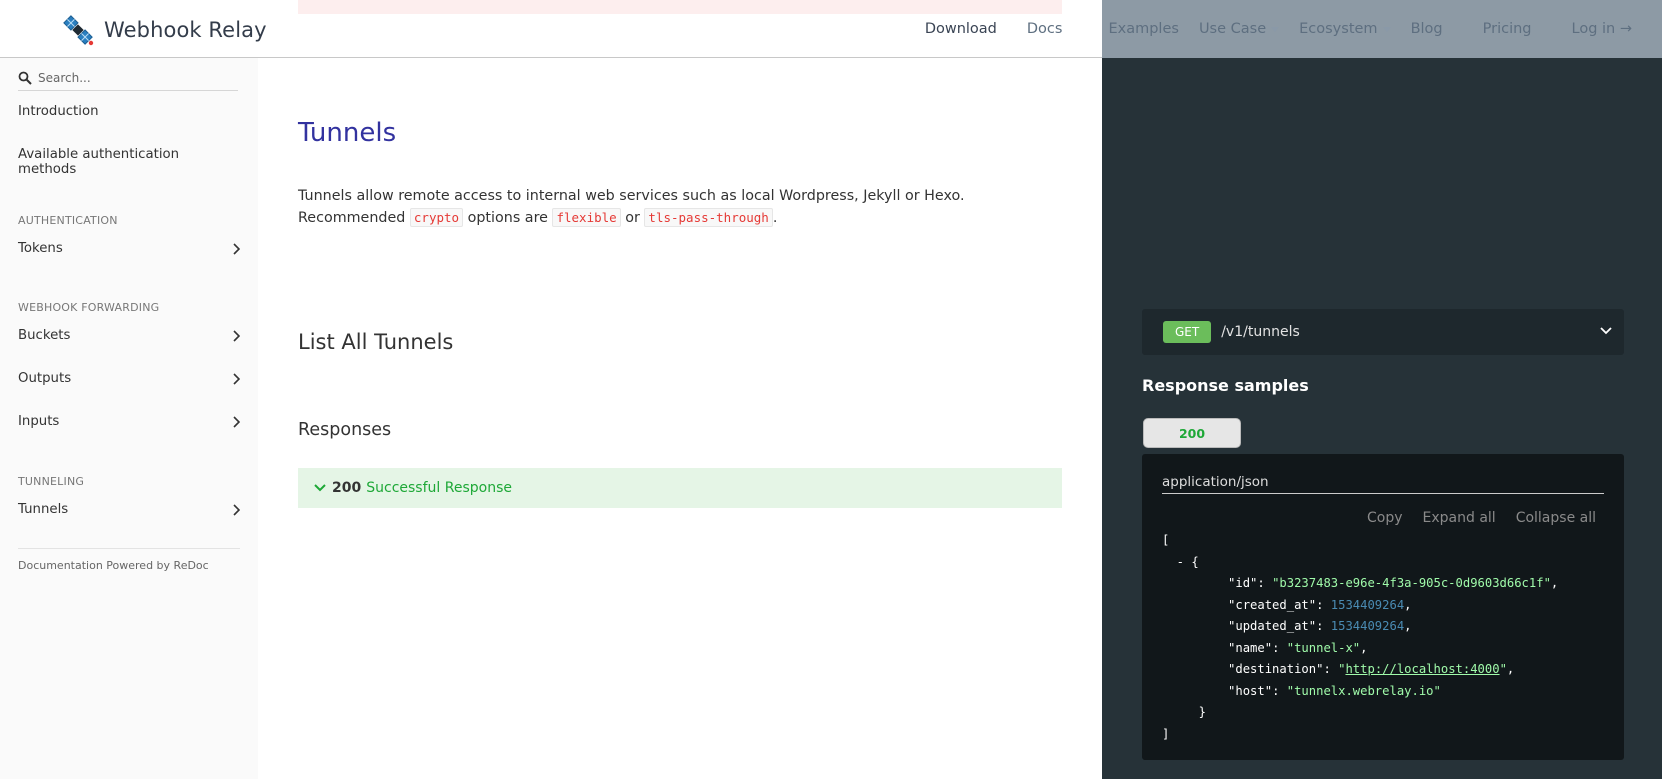 The height and width of the screenshot is (779, 1662). I want to click on sidebar-item-outputs: Outputs, so click(129, 378).